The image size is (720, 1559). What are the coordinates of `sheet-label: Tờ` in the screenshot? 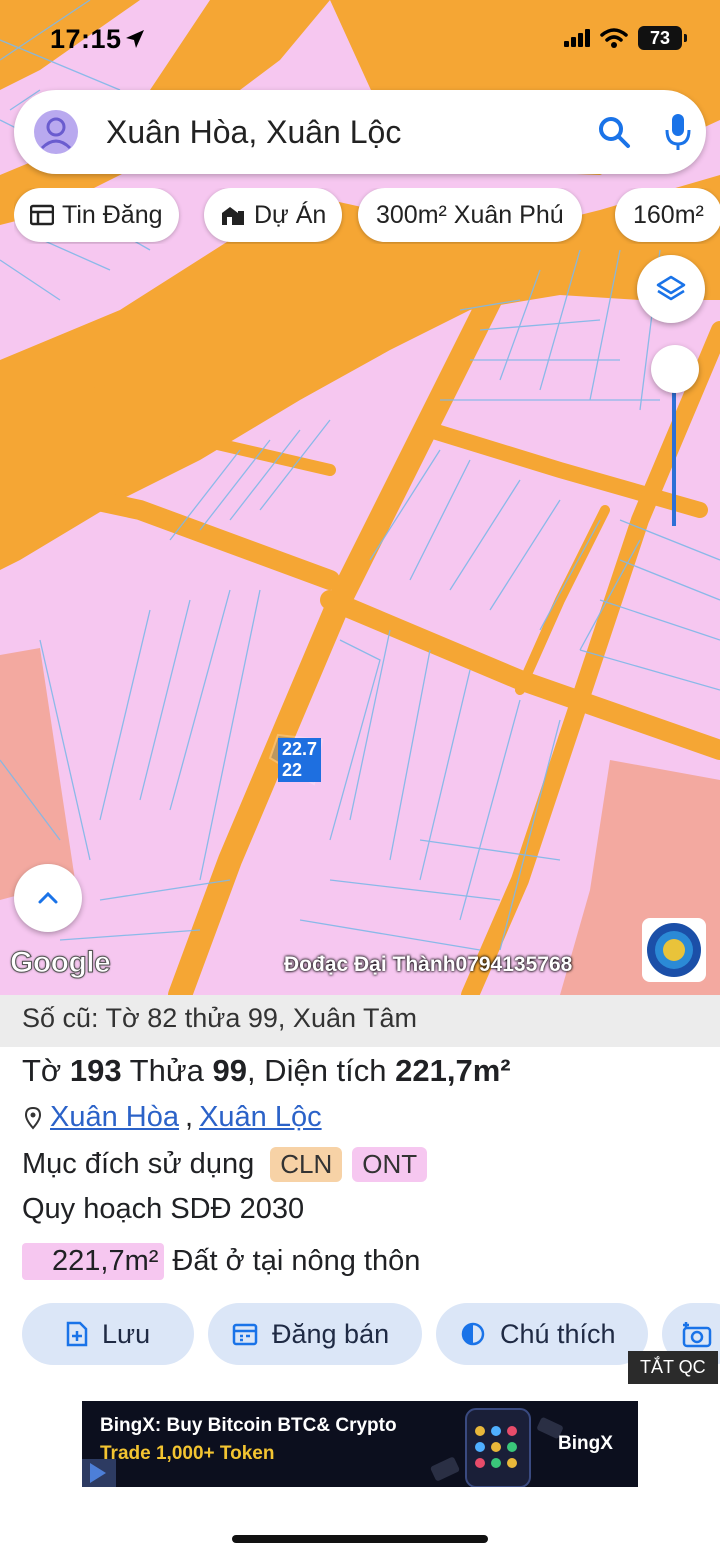 It's located at (46, 1070).